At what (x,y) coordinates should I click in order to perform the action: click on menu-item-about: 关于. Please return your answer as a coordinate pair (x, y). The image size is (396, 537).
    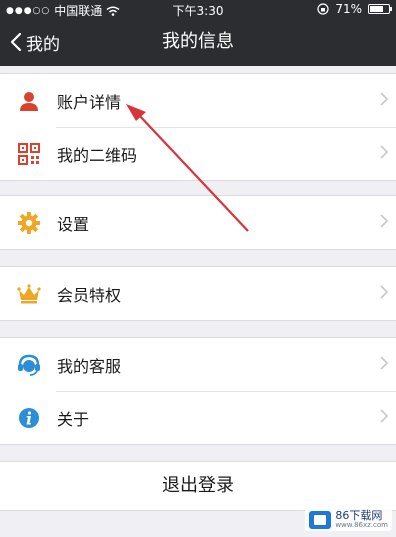
    Looking at the image, I should click on (198, 417).